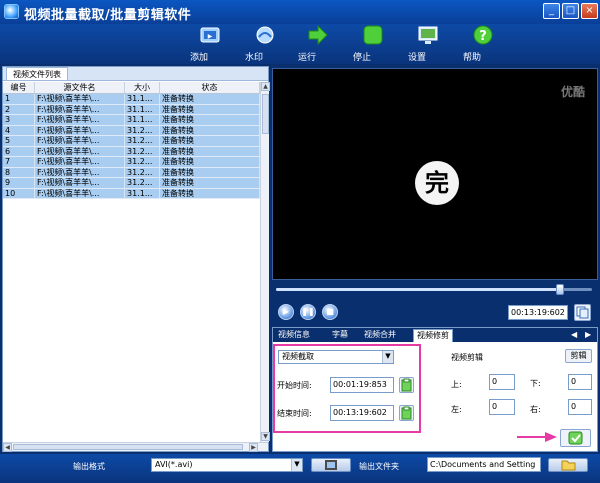 The image size is (600, 483). I want to click on add-label: 添加, so click(199, 58).